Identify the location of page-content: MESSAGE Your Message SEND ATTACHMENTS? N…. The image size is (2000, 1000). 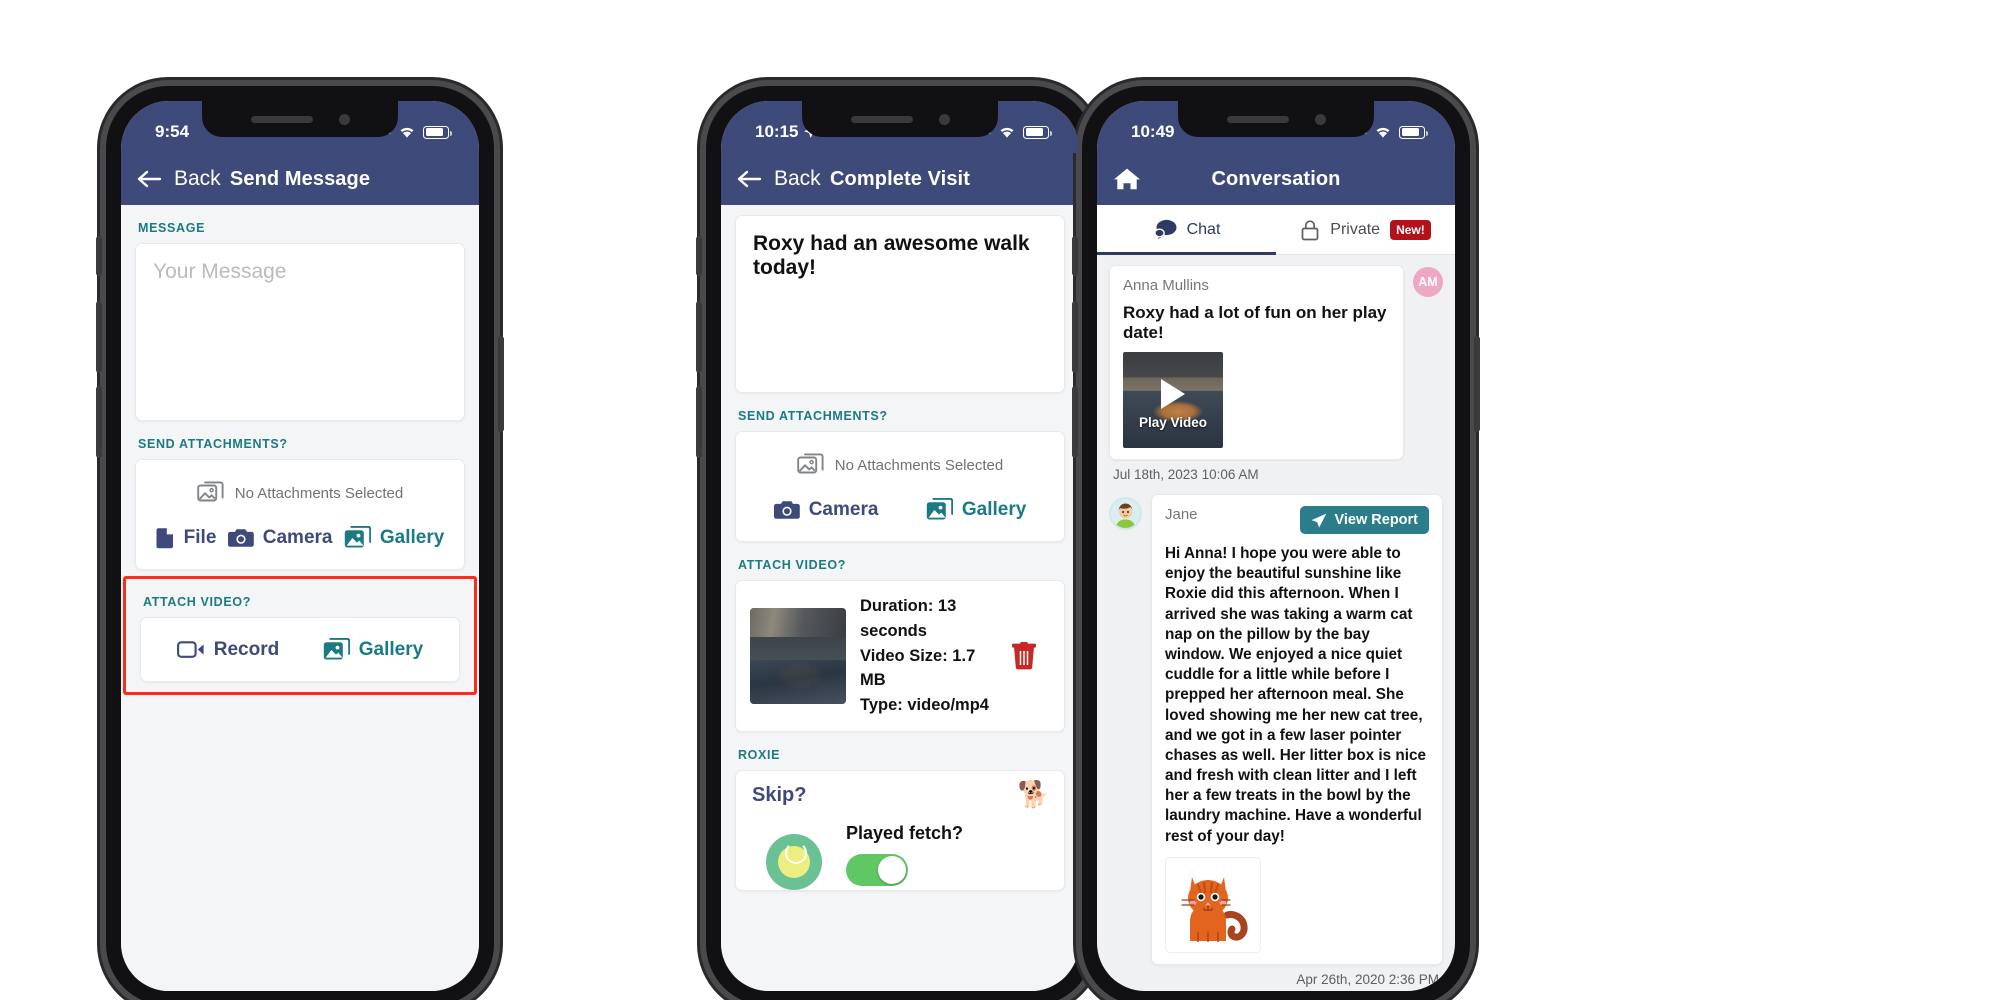
(300, 598).